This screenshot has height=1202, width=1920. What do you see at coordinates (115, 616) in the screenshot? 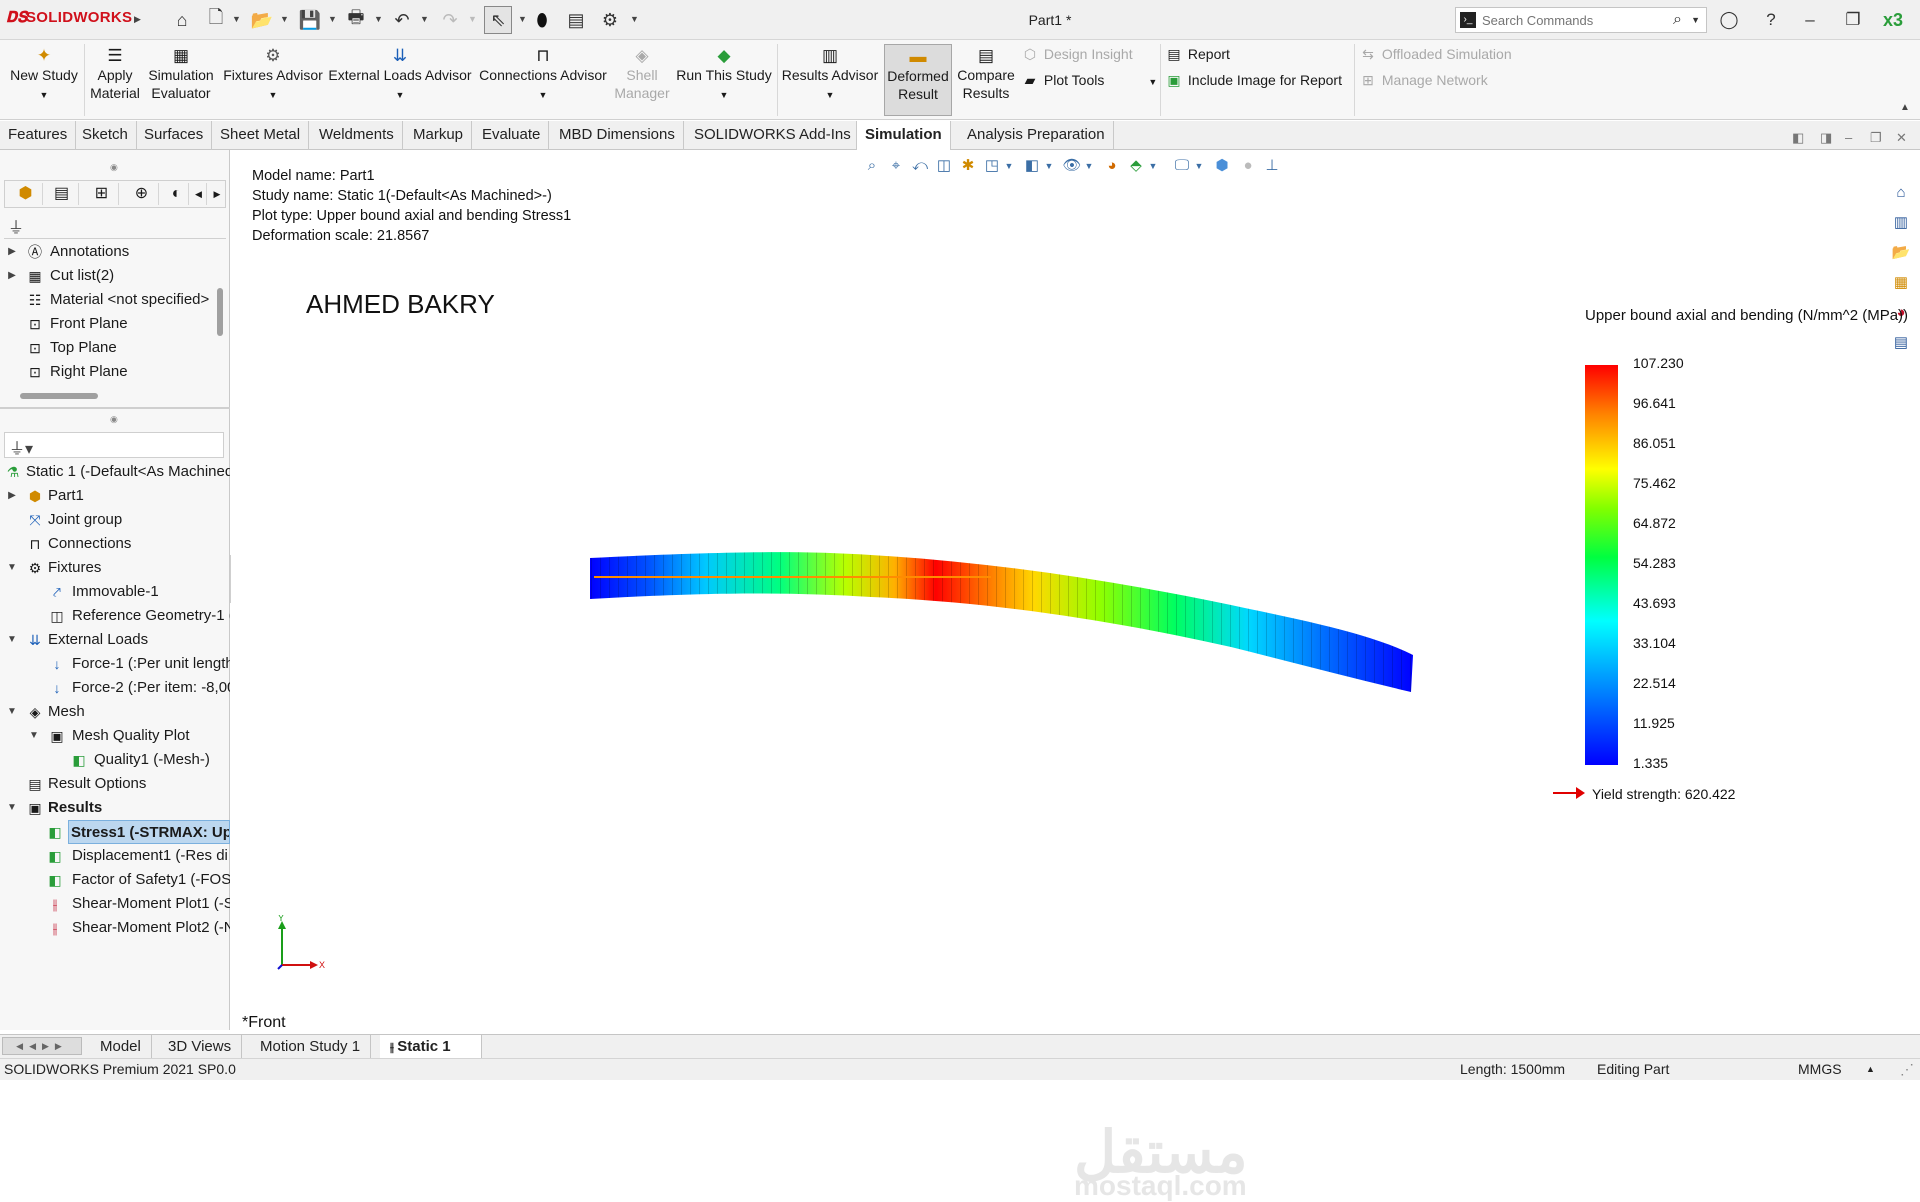
I see `tree-item-reference-geometry: ◫ Reference Geometry-1 (` at bounding box center [115, 616].